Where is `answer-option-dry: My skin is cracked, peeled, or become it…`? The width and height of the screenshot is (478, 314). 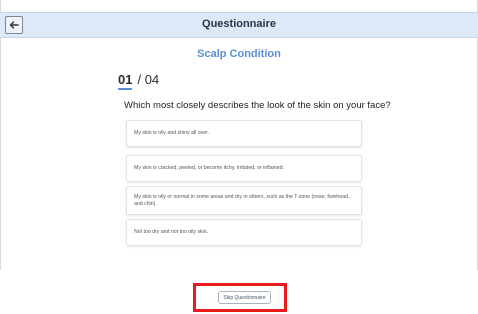 answer-option-dry: My skin is cracked, peeled, or become it… is located at coordinates (244, 168).